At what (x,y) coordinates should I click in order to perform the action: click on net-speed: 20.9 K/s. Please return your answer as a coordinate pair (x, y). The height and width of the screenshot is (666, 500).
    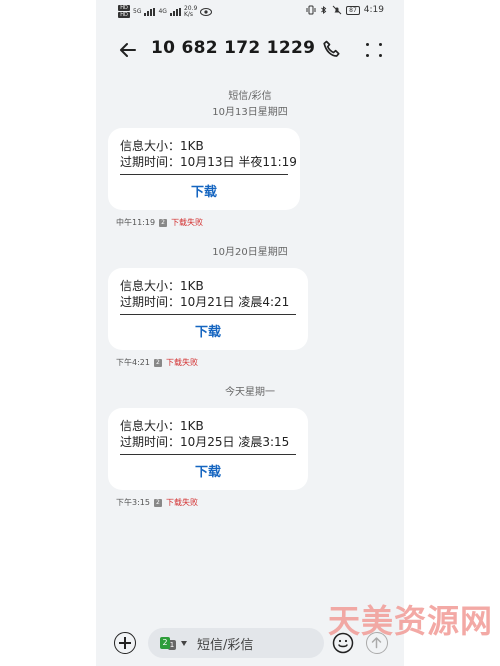
    Looking at the image, I should click on (190, 11).